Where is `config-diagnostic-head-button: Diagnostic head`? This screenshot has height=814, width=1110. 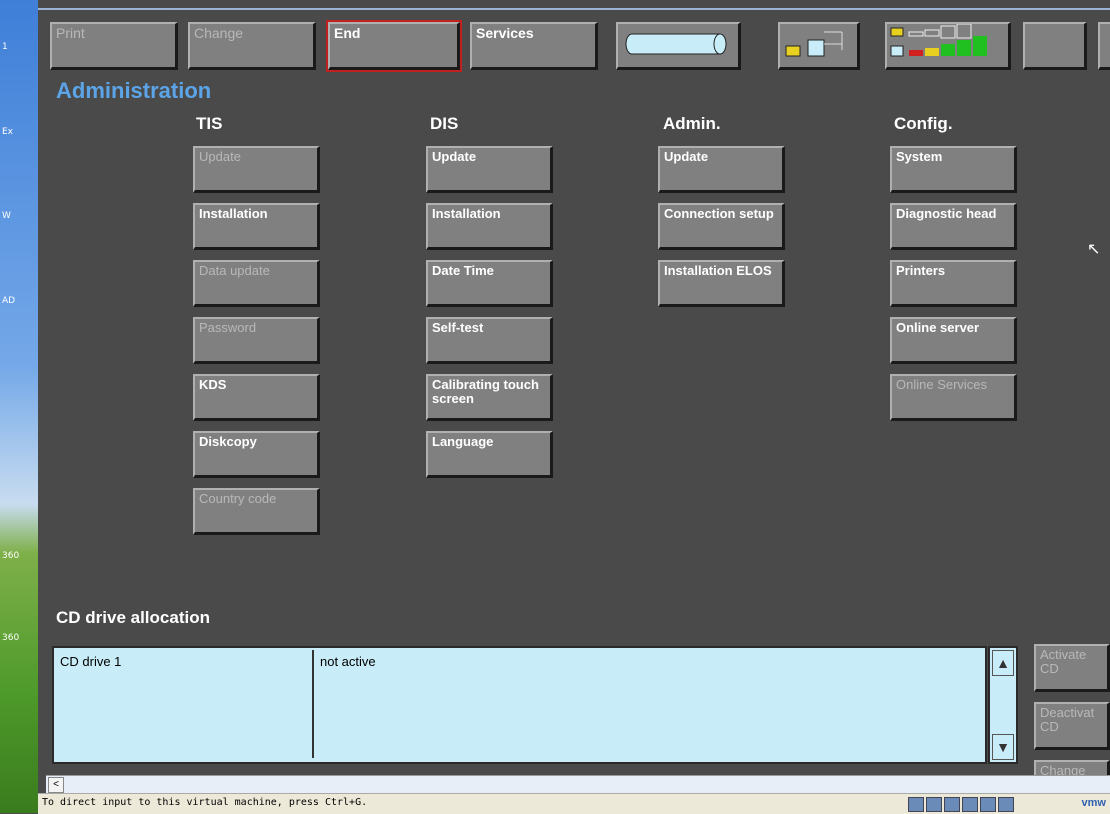
config-diagnostic-head-button: Diagnostic head is located at coordinates (953, 226).